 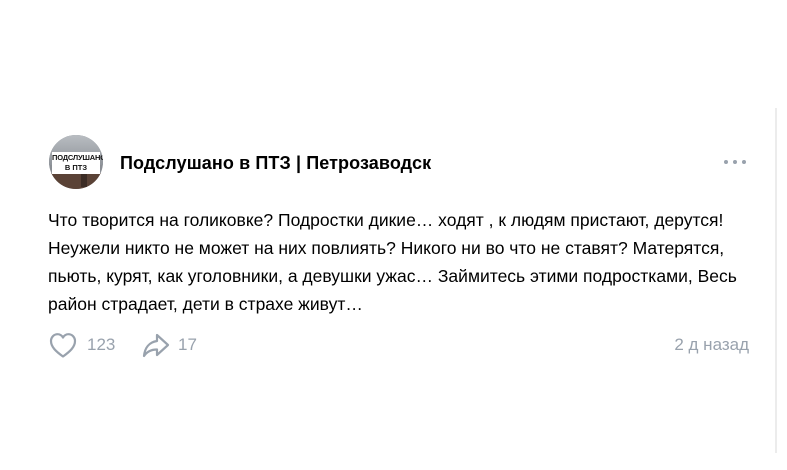 I want to click on group-name-link: Подслушано в ПТЗ | Петрозаводск, so click(x=275, y=163).